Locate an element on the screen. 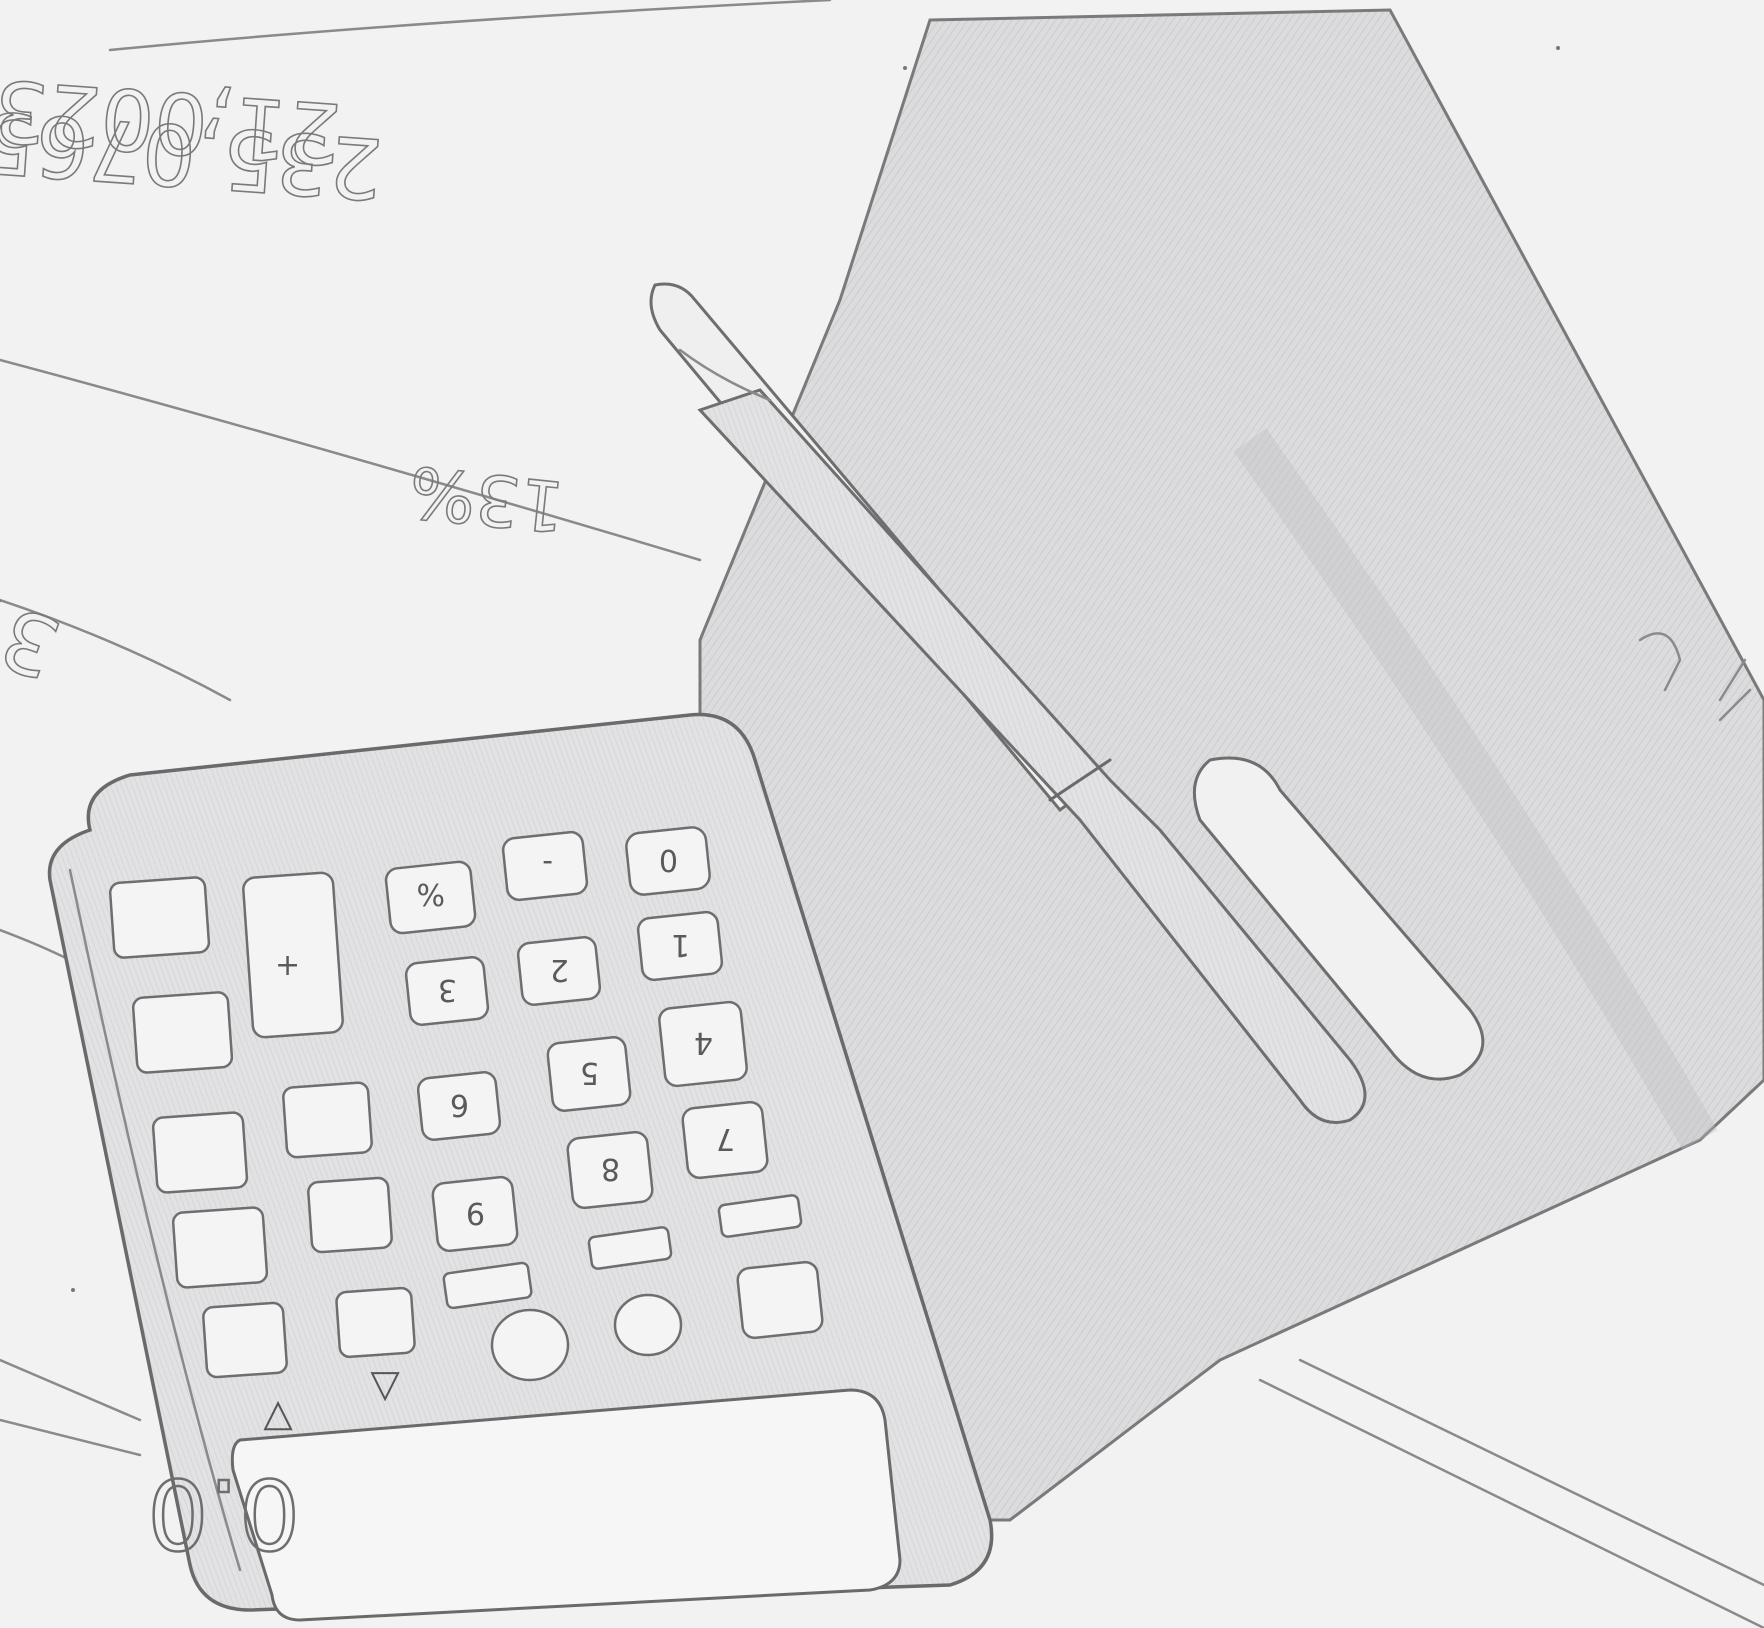 Image resolution: width=1764 pixels, height=1628 pixels. key-5-label: 5 is located at coordinates (589, 1072).